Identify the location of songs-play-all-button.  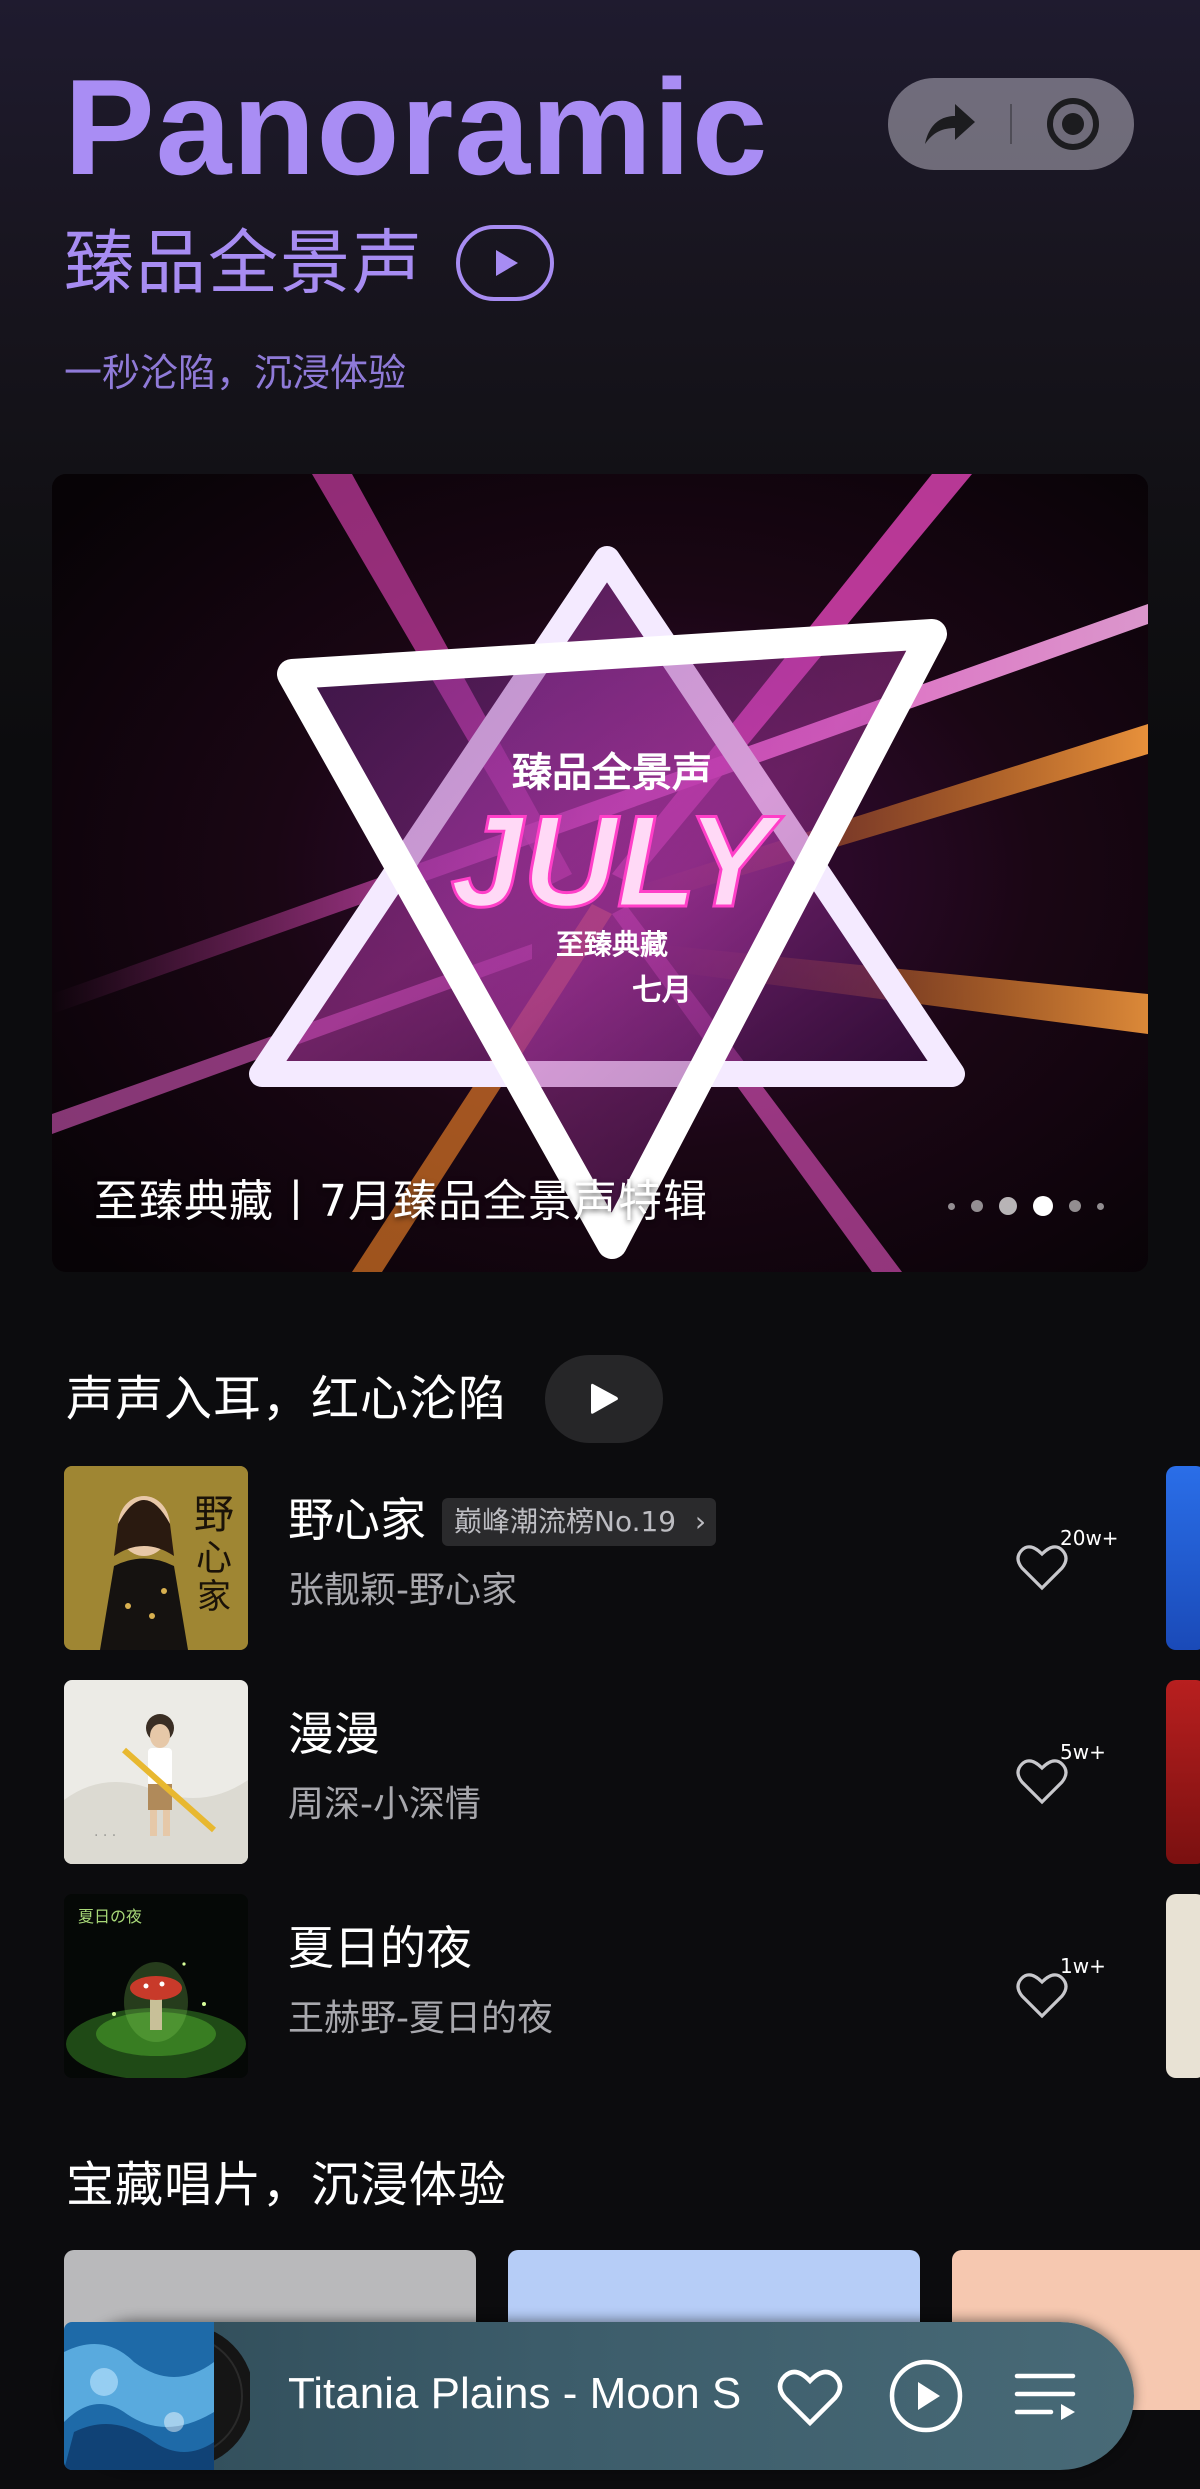
(604, 1399).